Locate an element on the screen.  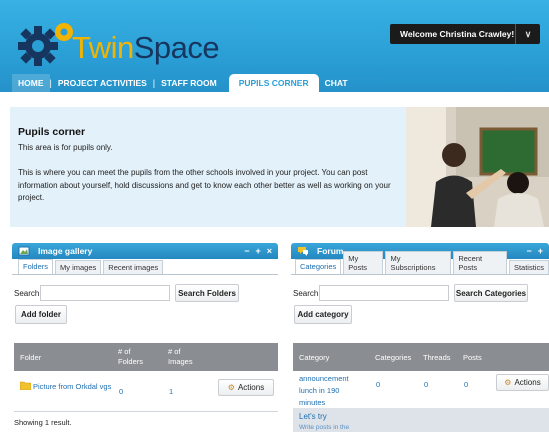
folder-icon is located at coordinates (25, 385).